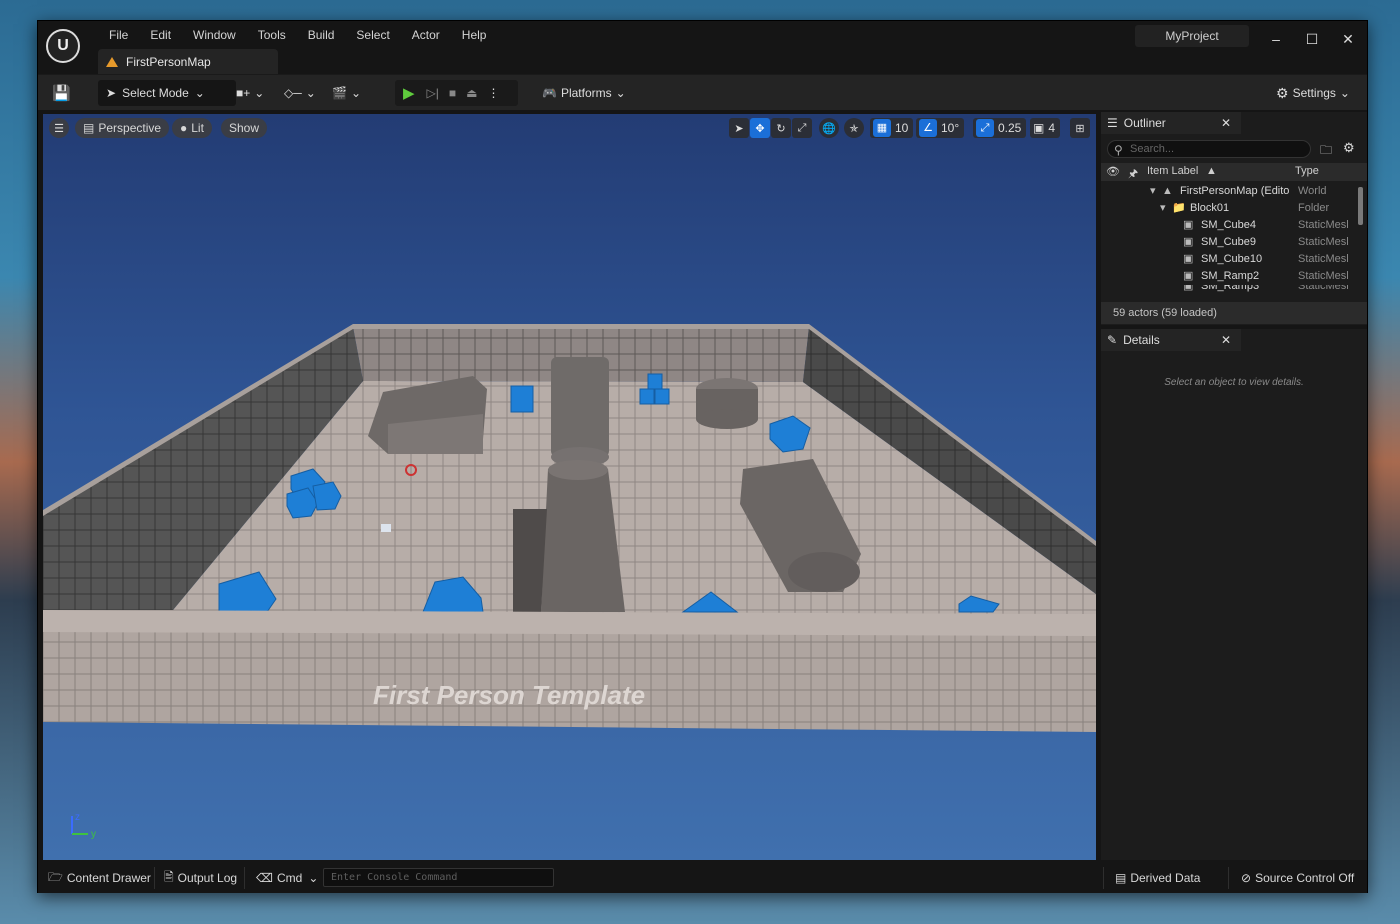 This screenshot has height=924, width=1400. I want to click on cmd-dropdown: ⌫ Cmd ⌄, so click(287, 878).